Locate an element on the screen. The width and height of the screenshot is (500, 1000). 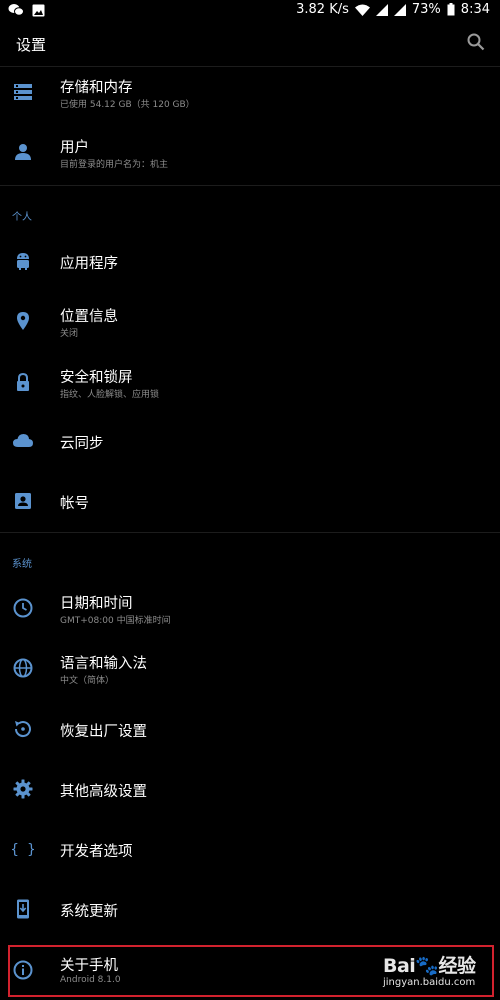
settings-item-security: 安全和锁屏 指纹、人脸解锁、应用锁 is located at coordinates (250, 382).